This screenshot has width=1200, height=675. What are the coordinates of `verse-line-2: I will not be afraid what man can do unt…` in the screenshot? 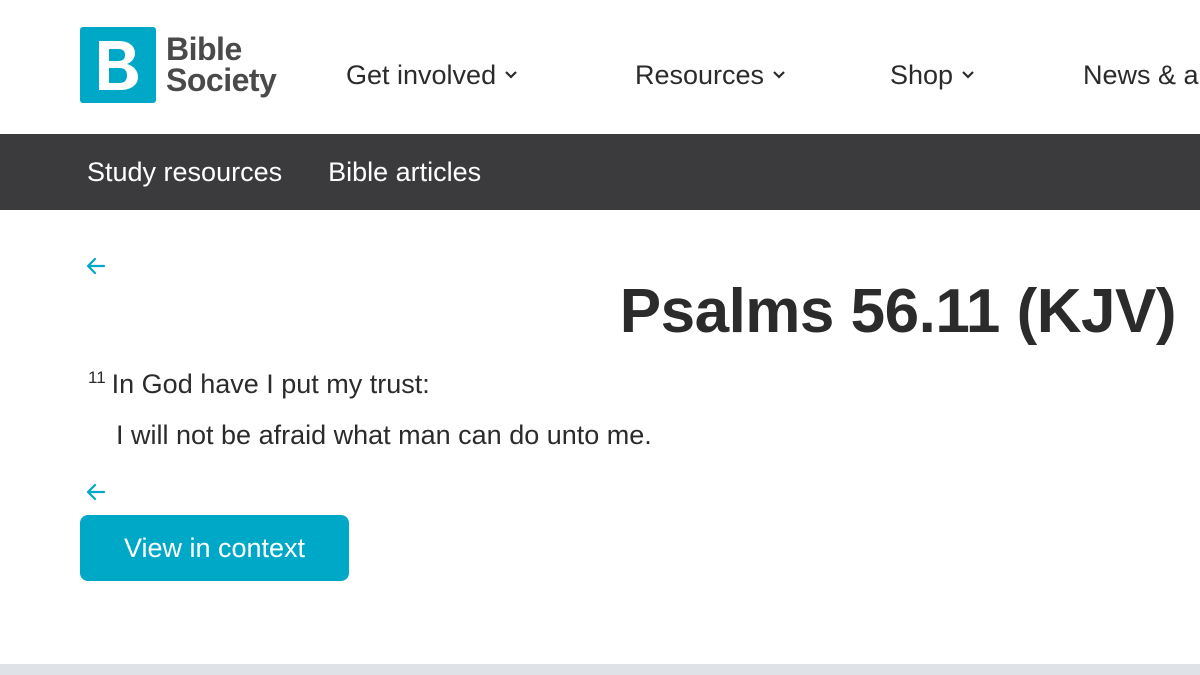 It's located at (384, 435).